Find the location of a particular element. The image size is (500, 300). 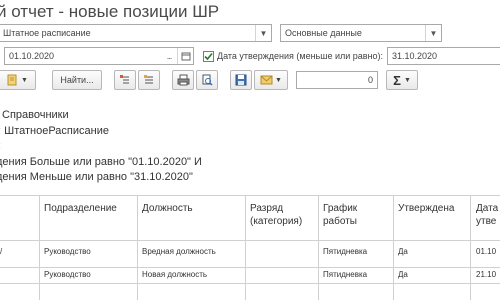

table-cell-position: Вредная должность is located at coordinates (179, 251).